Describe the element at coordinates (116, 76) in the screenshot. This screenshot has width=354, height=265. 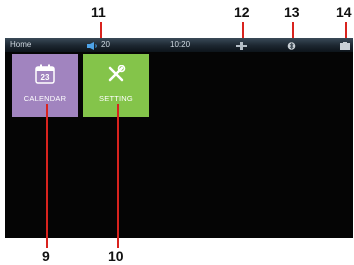
I see `tools-icon` at that location.